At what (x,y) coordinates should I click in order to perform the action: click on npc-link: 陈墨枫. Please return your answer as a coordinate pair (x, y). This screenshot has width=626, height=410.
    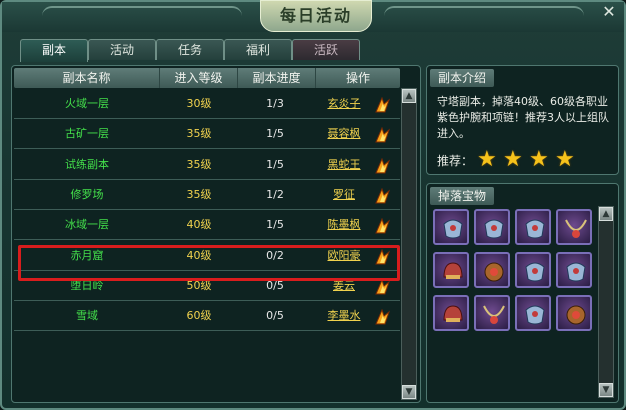
    Looking at the image, I should click on (344, 225).